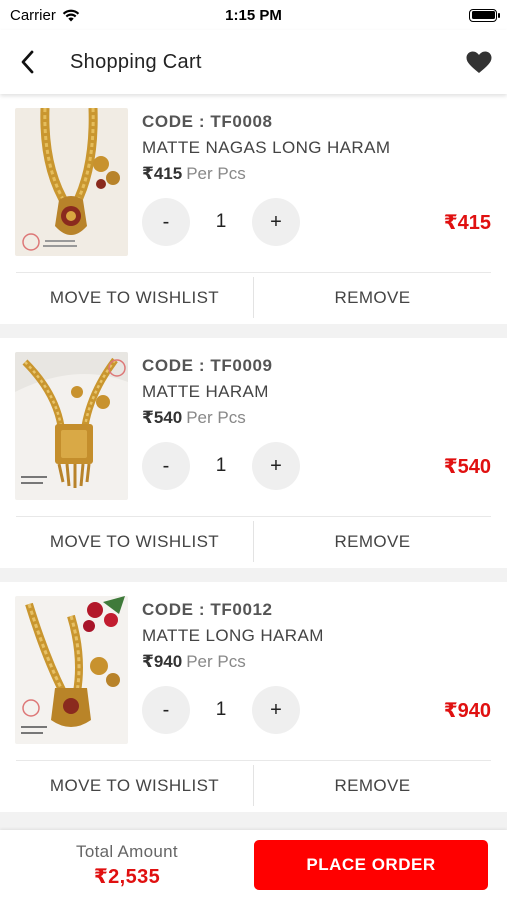 The image size is (507, 900). I want to click on product-code: CODE : TF0012, so click(207, 609).